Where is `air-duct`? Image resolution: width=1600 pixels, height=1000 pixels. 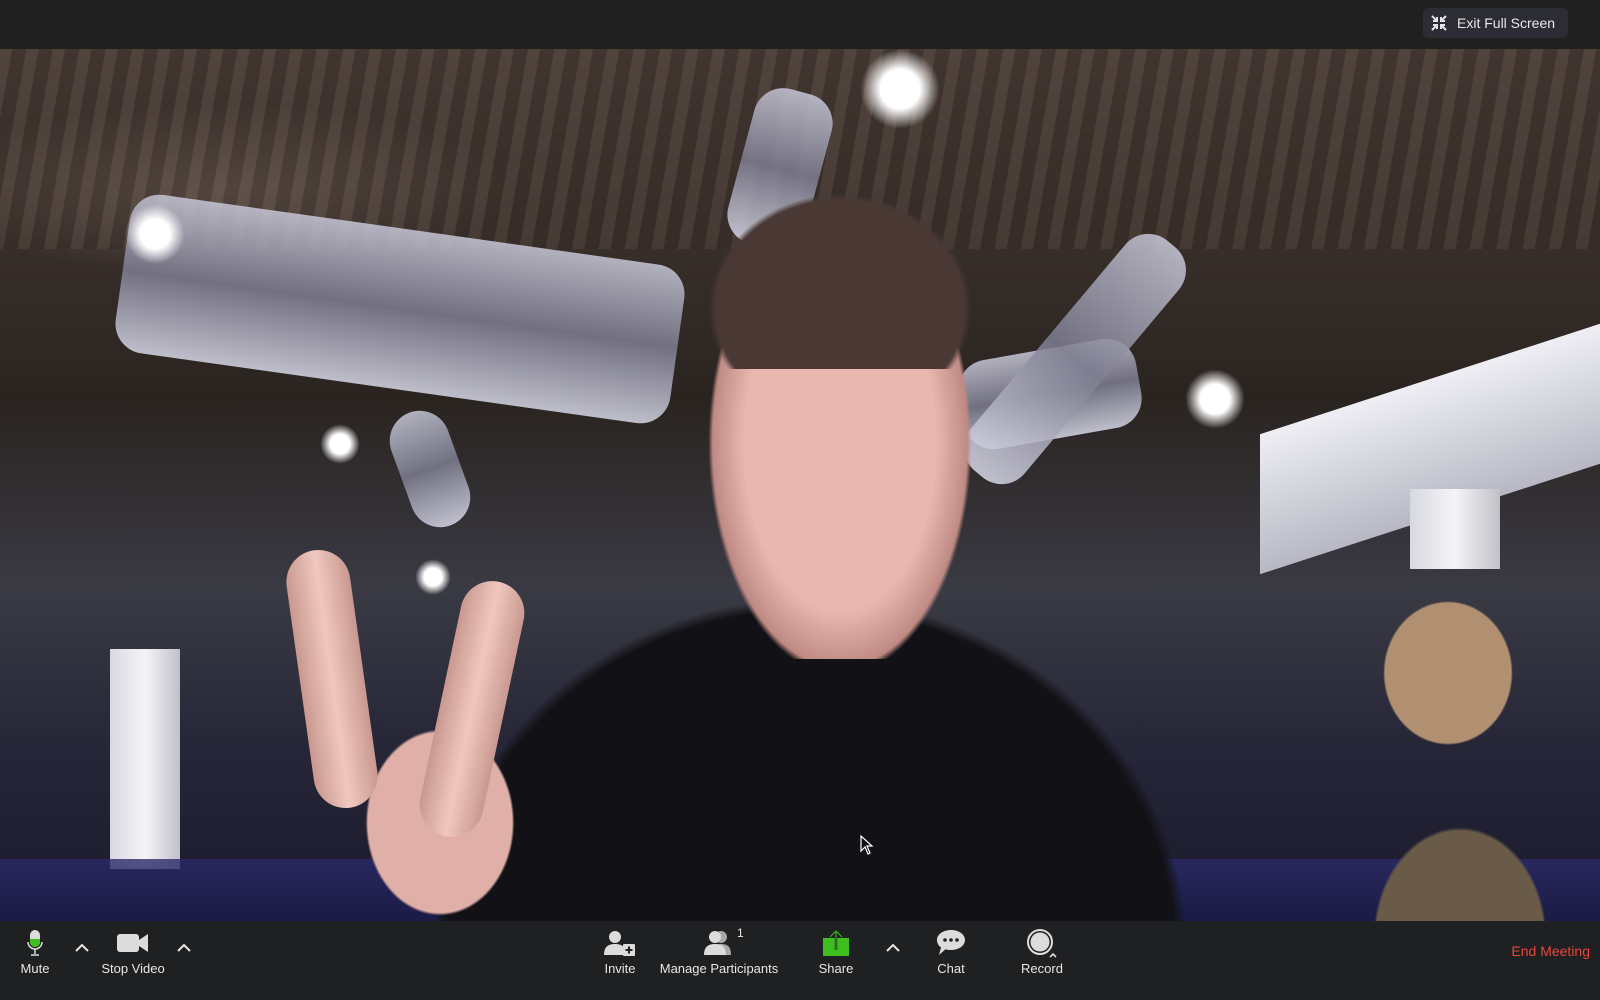 air-duct is located at coordinates (430, 469).